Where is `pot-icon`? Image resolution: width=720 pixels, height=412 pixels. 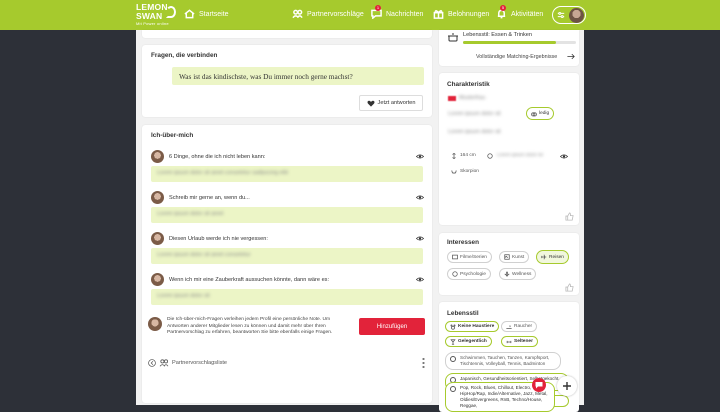 pot-icon is located at coordinates (453, 37).